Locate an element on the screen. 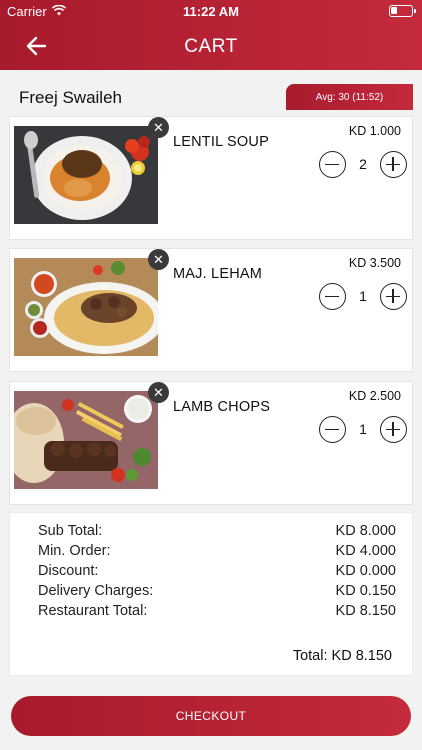 The width and height of the screenshot is (422, 750). status-bar: Carrier 11:22 AM is located at coordinates (211, 11).